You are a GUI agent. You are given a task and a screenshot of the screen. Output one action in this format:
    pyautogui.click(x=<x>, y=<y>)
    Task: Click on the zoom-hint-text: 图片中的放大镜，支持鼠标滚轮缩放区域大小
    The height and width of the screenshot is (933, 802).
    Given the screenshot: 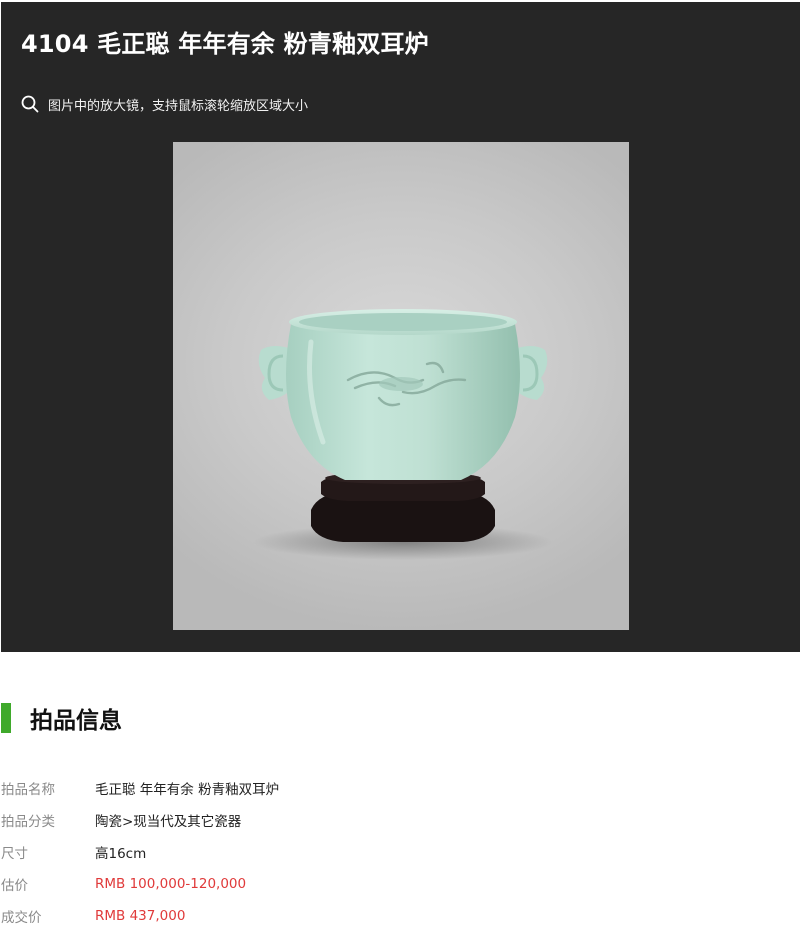 What is the action you would take?
    pyautogui.click(x=178, y=106)
    